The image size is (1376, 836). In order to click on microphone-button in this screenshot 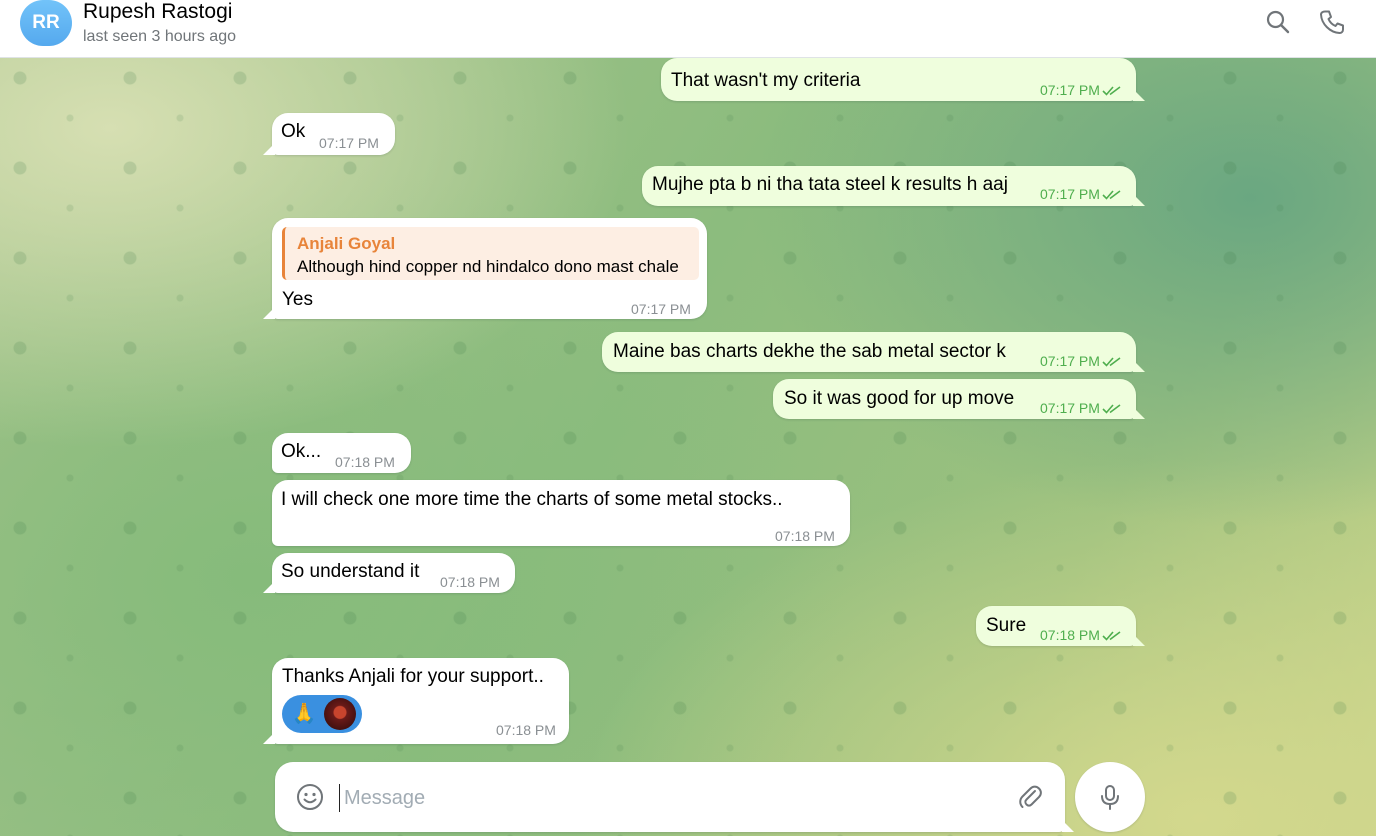, I will do `click(1110, 797)`.